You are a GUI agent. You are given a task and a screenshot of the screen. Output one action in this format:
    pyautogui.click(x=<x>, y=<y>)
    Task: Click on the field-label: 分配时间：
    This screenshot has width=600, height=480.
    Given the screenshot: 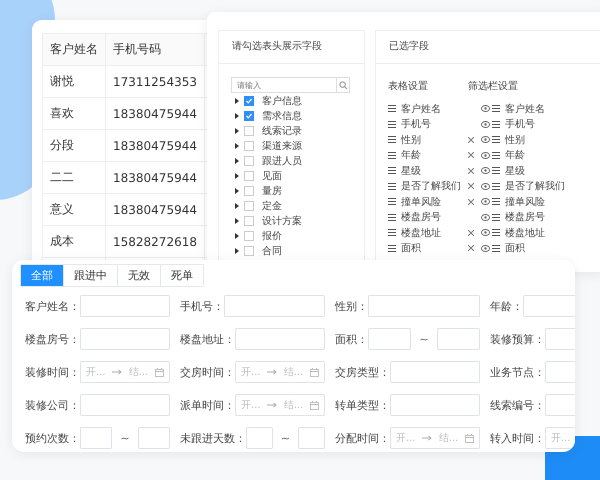 What is the action you would take?
    pyautogui.click(x=362, y=438)
    